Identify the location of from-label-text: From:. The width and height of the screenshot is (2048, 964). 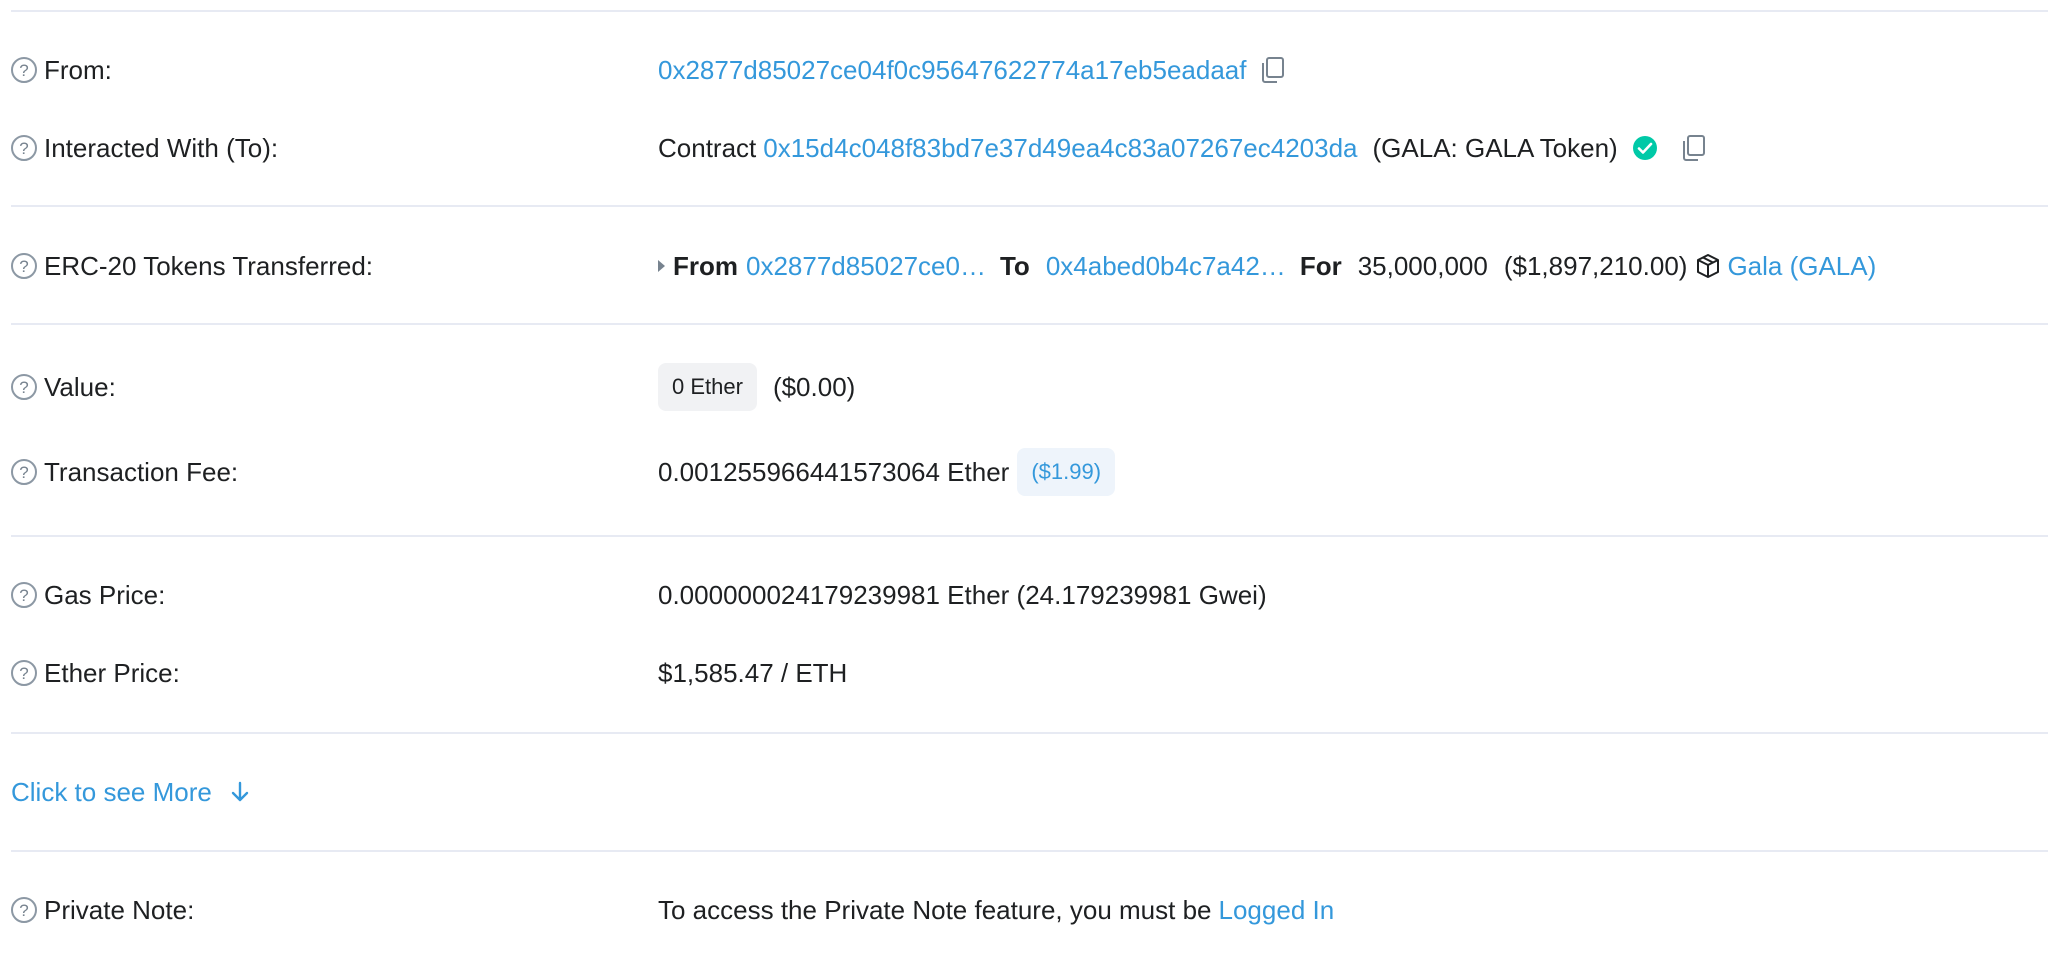
(78, 69).